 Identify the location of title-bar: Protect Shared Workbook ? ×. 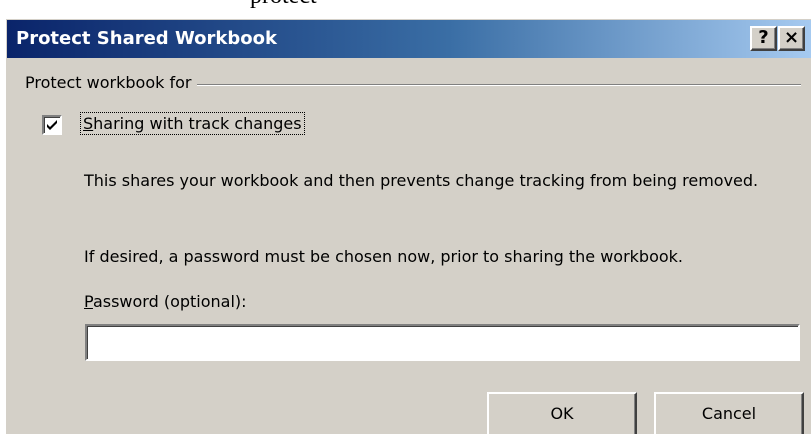
(409, 39).